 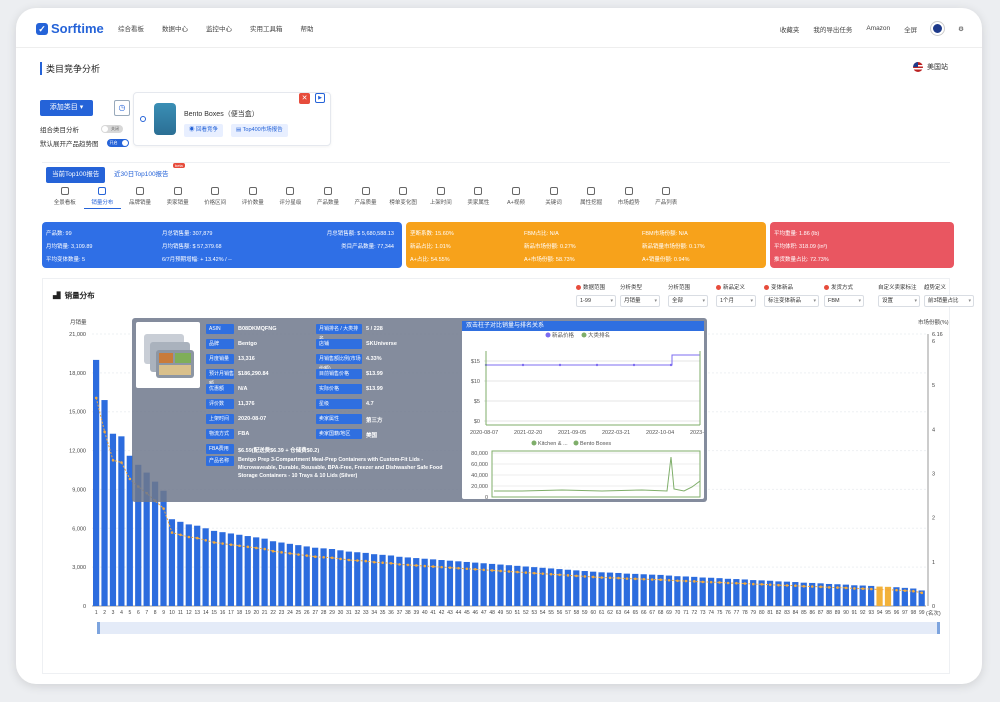 I want to click on zoom-handle-right, so click(x=938, y=628).